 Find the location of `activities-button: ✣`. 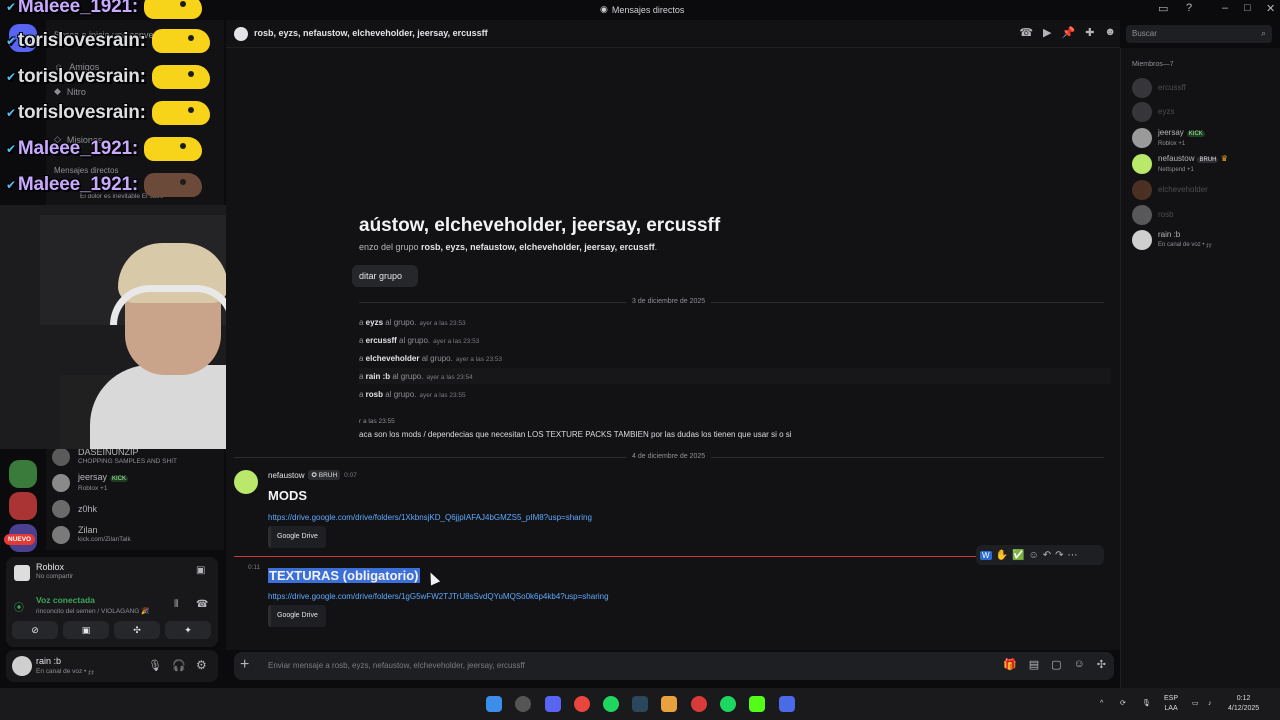

activities-button: ✣ is located at coordinates (137, 630).